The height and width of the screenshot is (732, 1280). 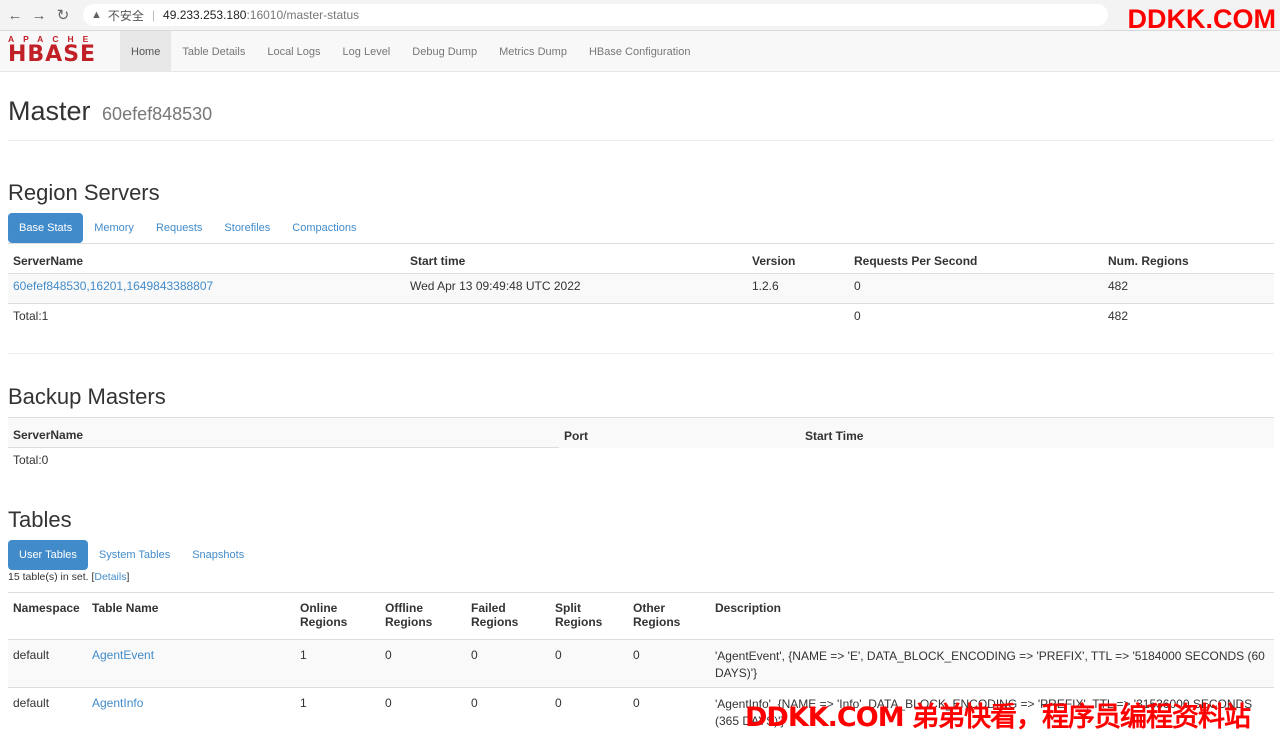 What do you see at coordinates (423, 616) in the screenshot?
I see `col-offline-regions: Offline Regions` at bounding box center [423, 616].